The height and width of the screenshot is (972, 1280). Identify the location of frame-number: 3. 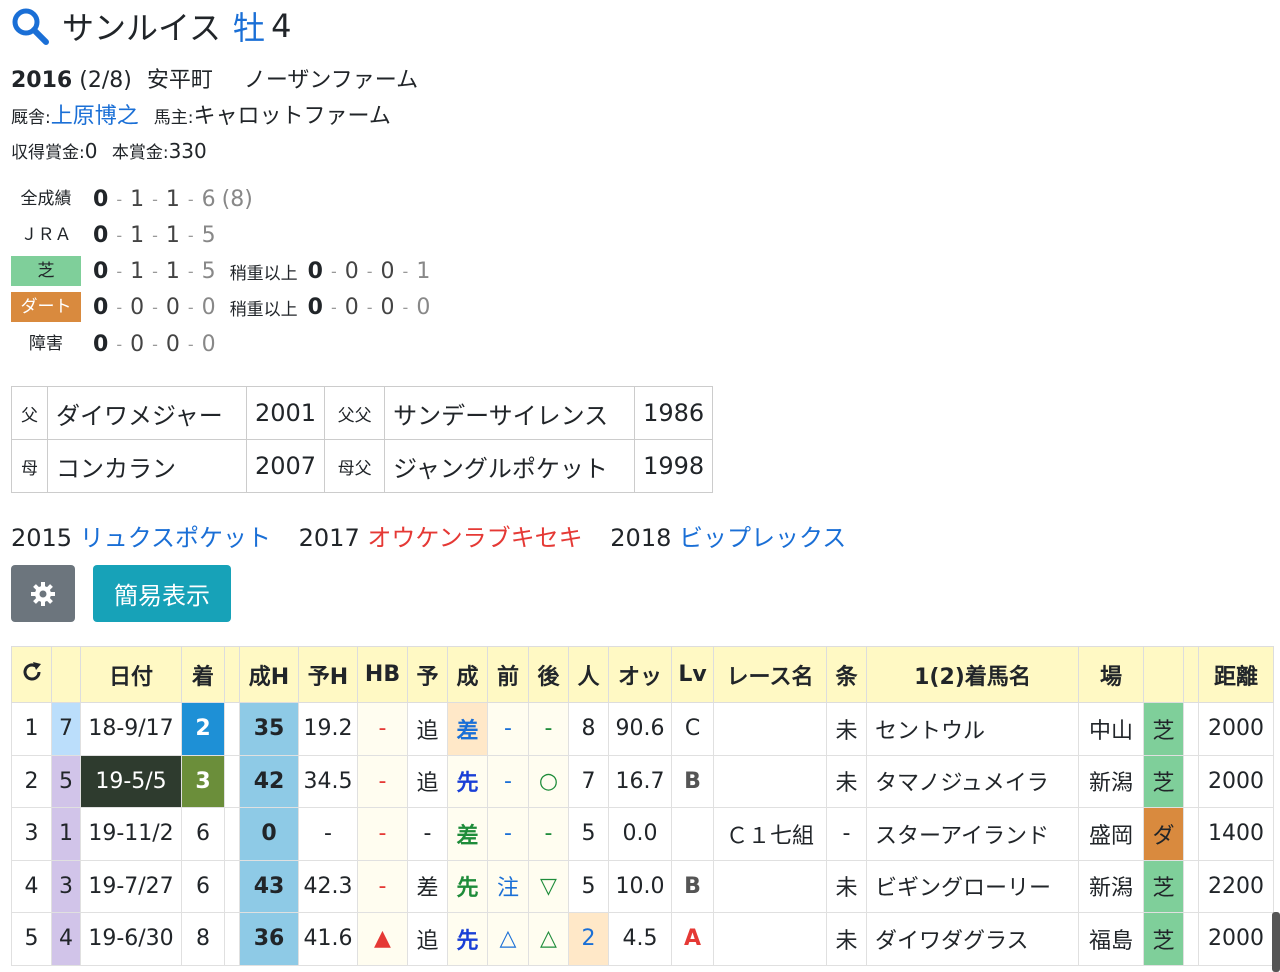
(66, 886).